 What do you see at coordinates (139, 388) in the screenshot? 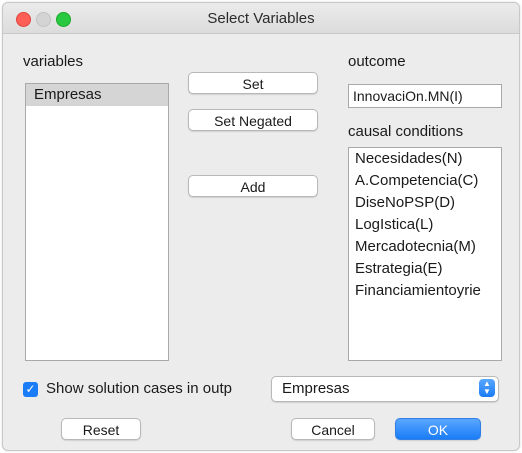
I see `show-cases-label: Show solution cases in outp` at bounding box center [139, 388].